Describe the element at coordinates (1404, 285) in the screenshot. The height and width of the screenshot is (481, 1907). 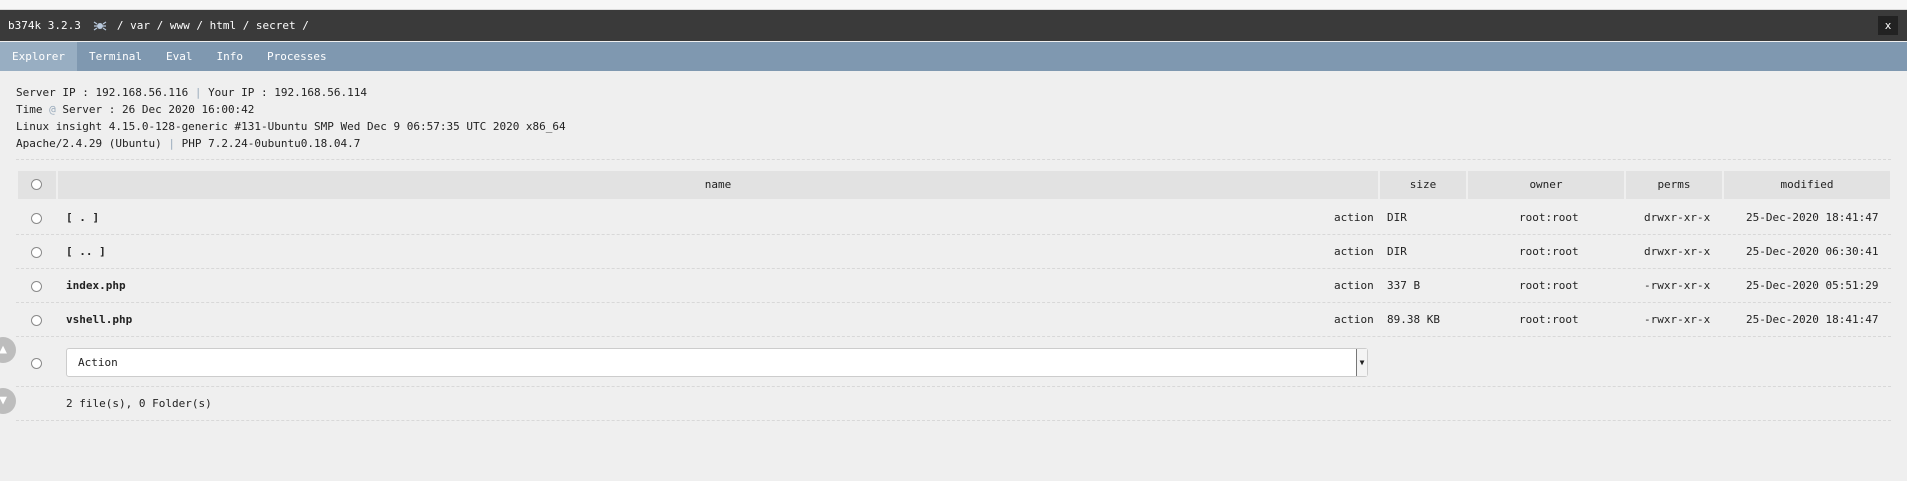
I see `file-size: 337 B` at that location.